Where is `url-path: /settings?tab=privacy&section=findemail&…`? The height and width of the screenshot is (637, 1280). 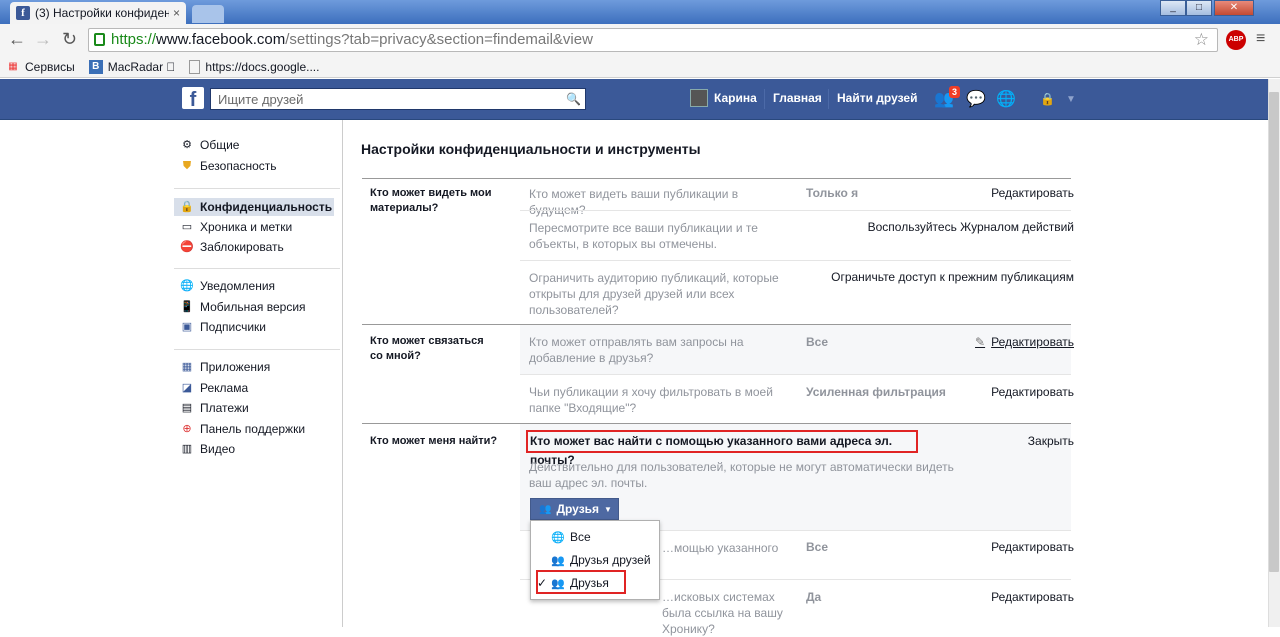
url-path: /settings?tab=privacy&section=findemail&… is located at coordinates (439, 39).